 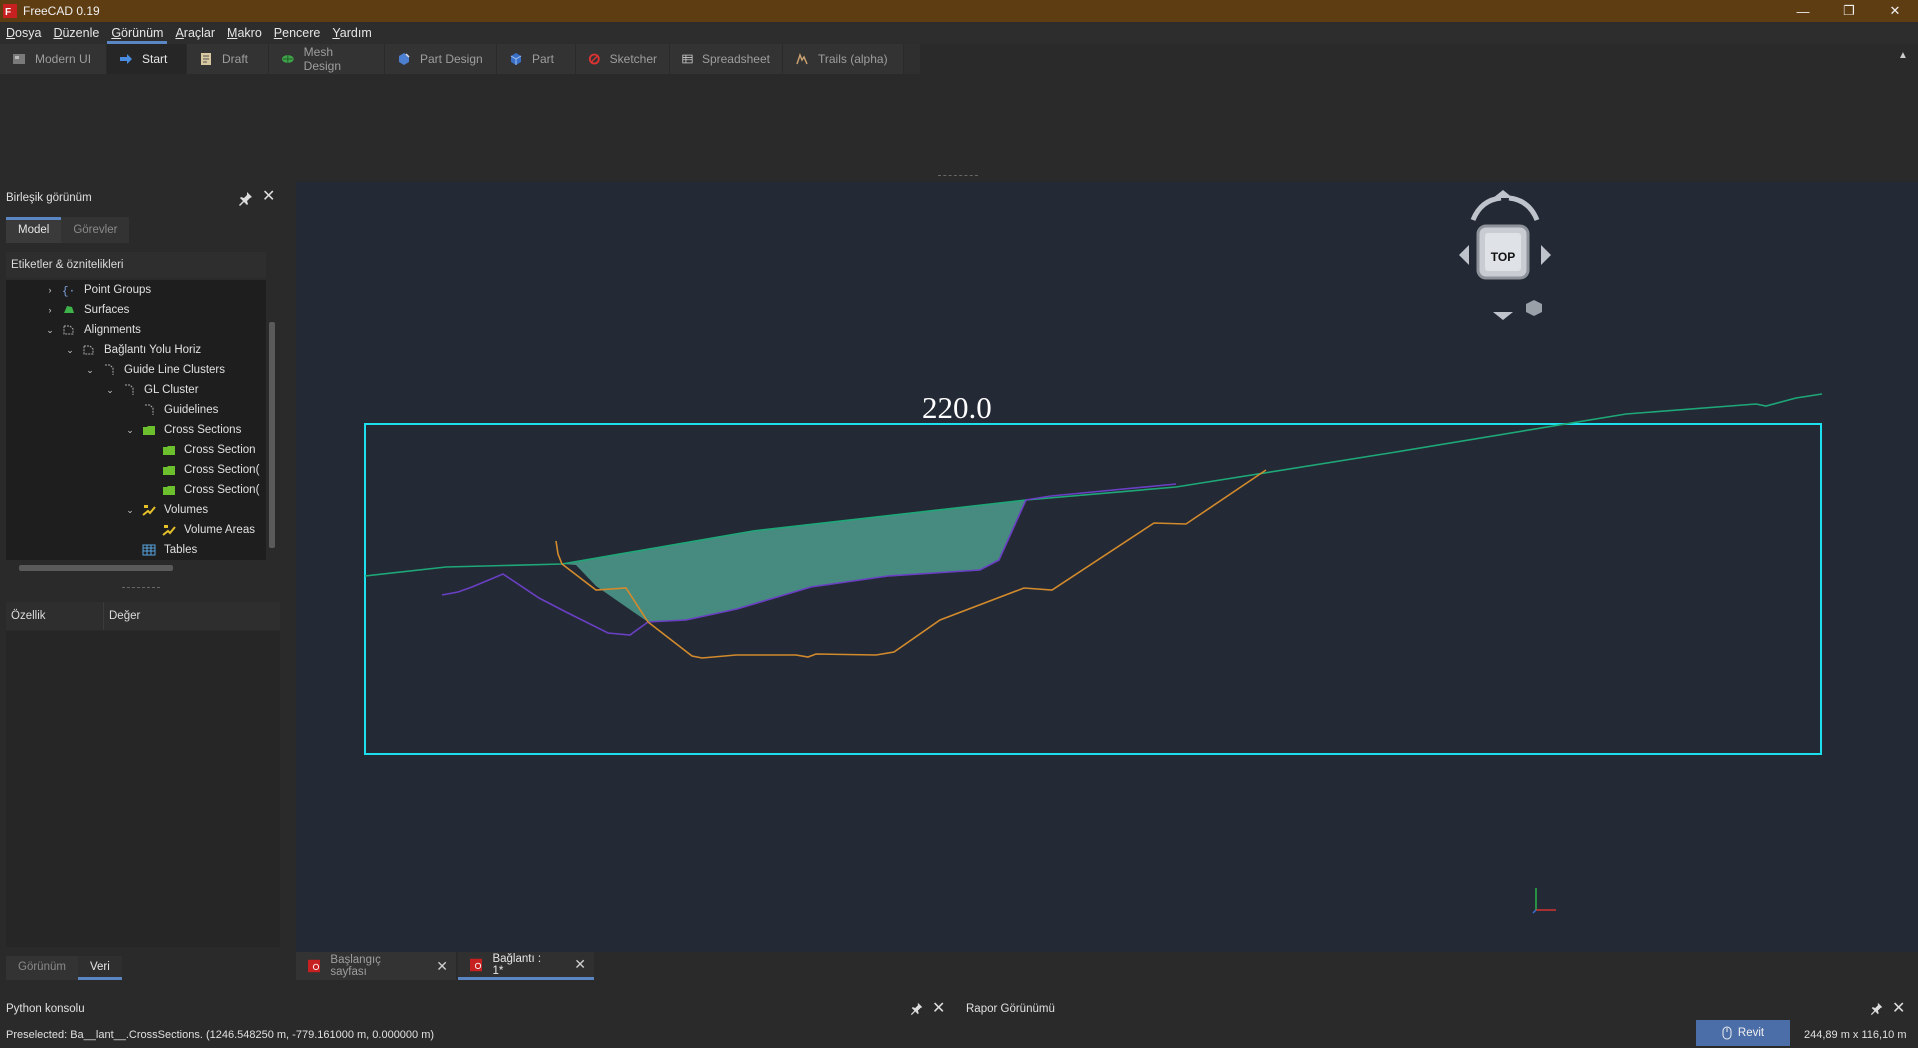 I want to click on volumes-icon, so click(x=169, y=530).